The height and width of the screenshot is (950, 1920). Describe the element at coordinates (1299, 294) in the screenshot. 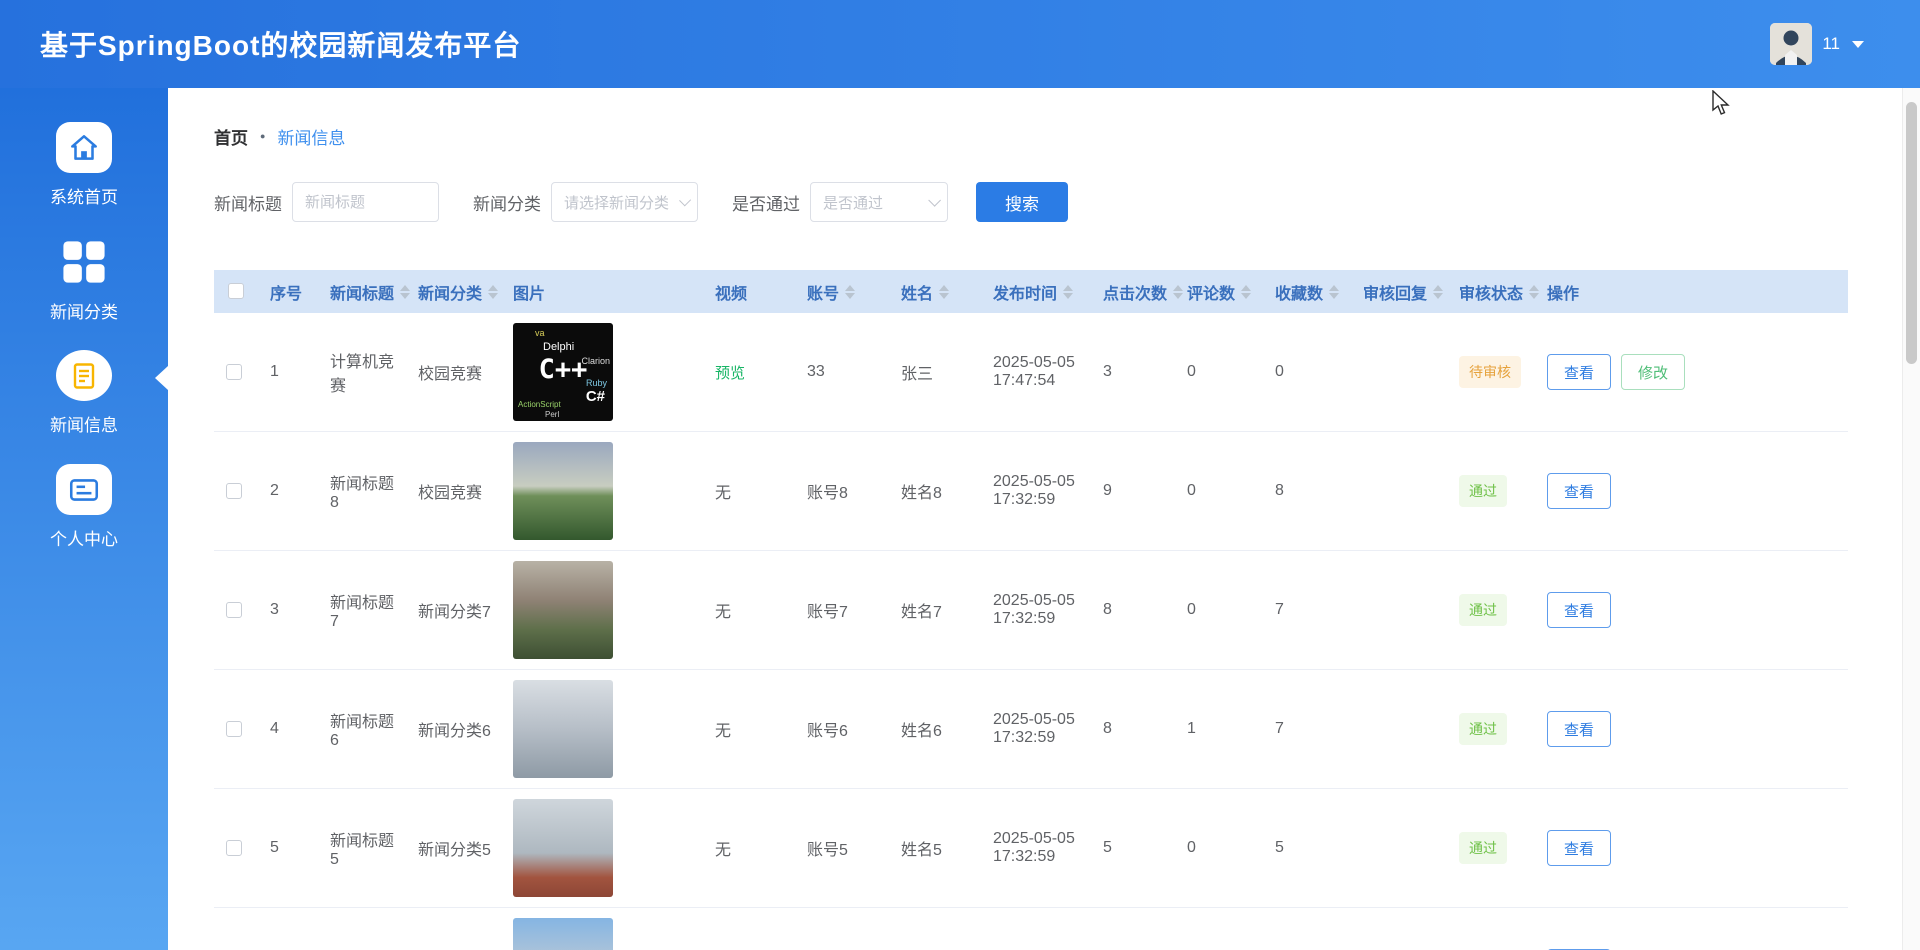

I see `column-label: 收藏数` at that location.